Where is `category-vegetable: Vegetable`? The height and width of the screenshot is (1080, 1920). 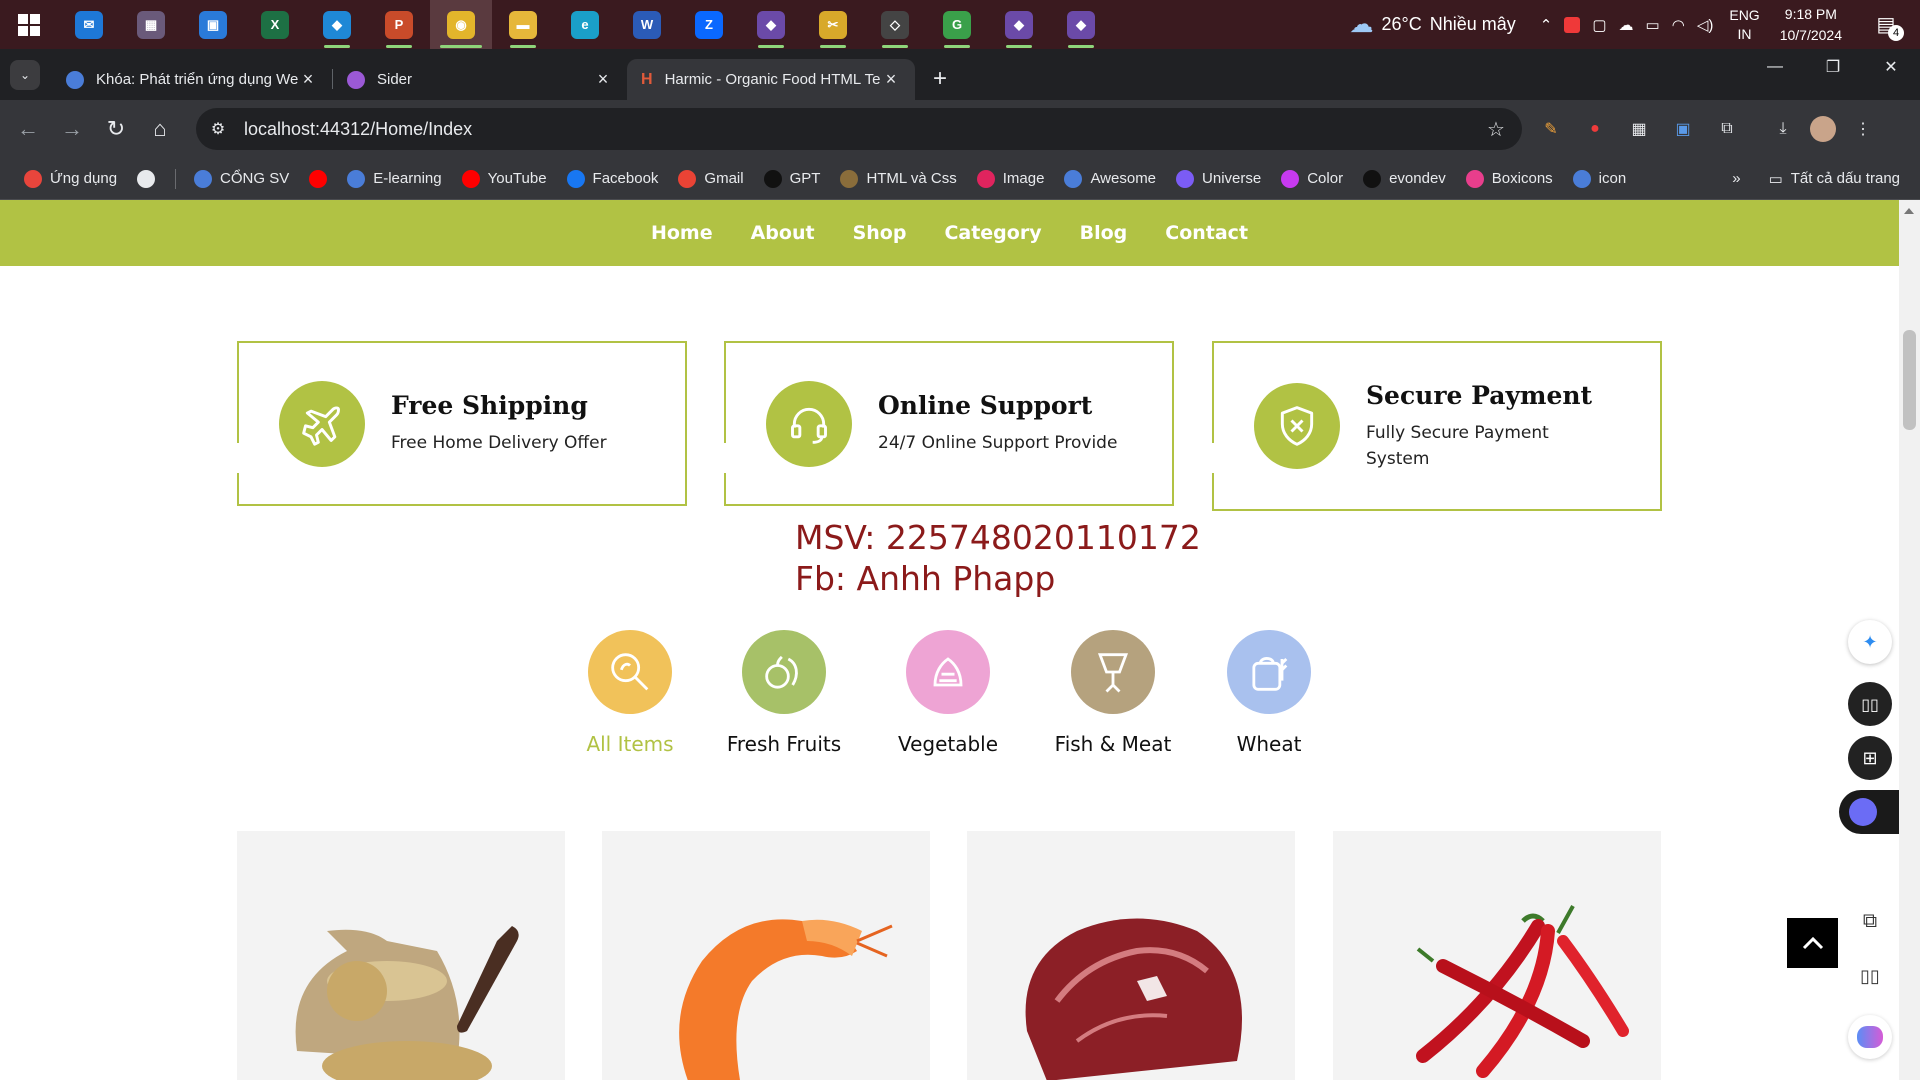 category-vegetable: Vegetable is located at coordinates (948, 693).